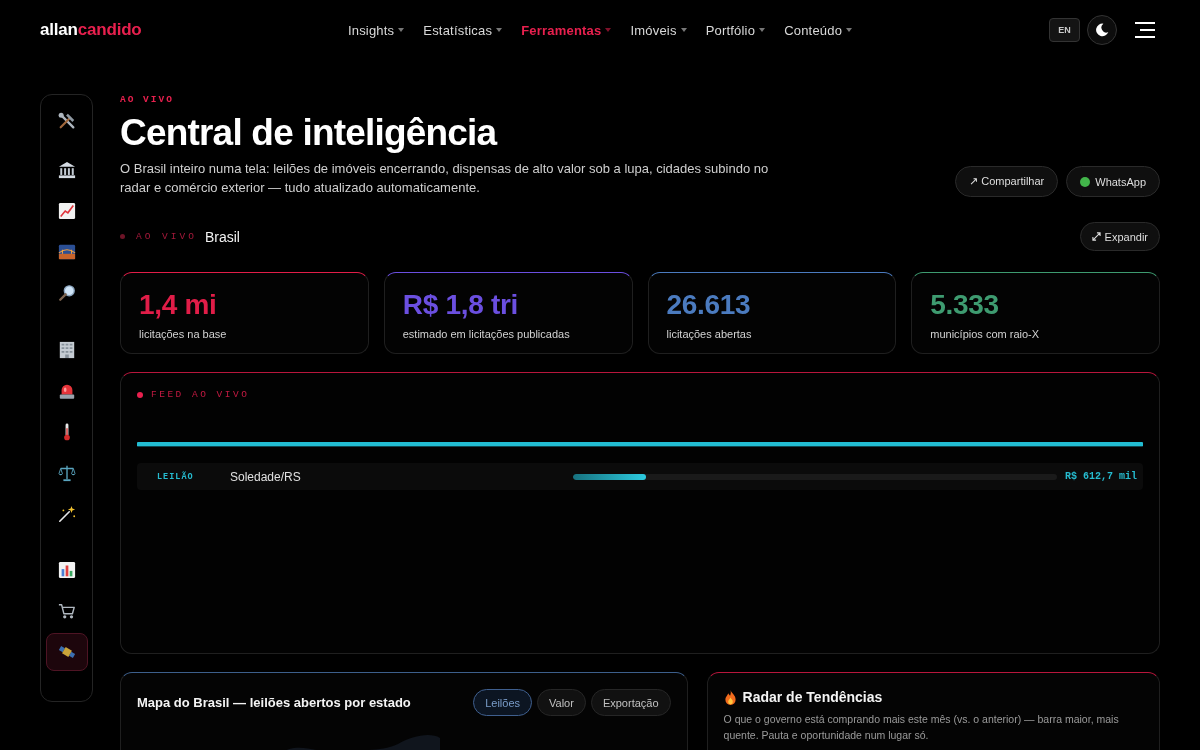  What do you see at coordinates (461, 305) in the screenshot?
I see `stat-value: R$ 1,8 tri` at bounding box center [461, 305].